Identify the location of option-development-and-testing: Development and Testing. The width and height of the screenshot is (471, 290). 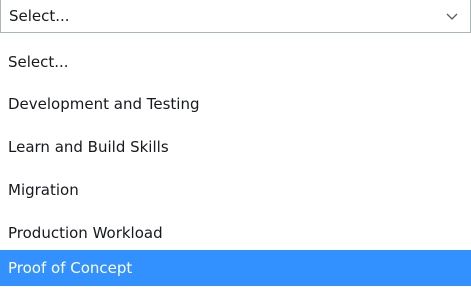
(235, 104).